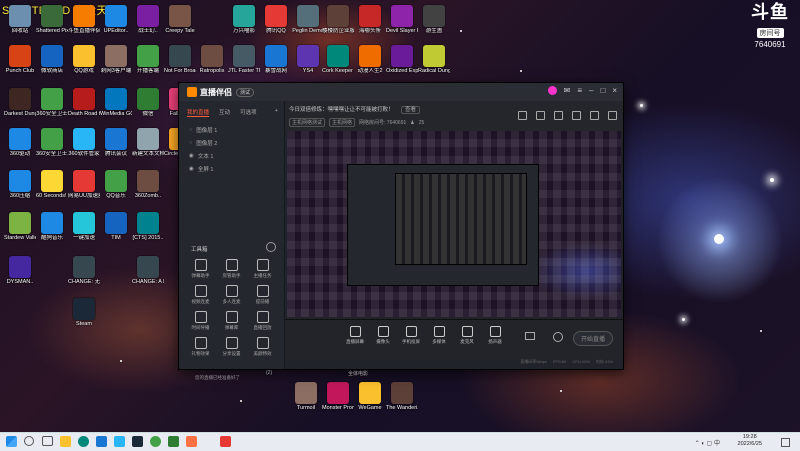 Image resolution: width=800 pixels, height=451 pixels. What do you see at coordinates (558, 337) in the screenshot?
I see `settings-icon` at bounding box center [558, 337].